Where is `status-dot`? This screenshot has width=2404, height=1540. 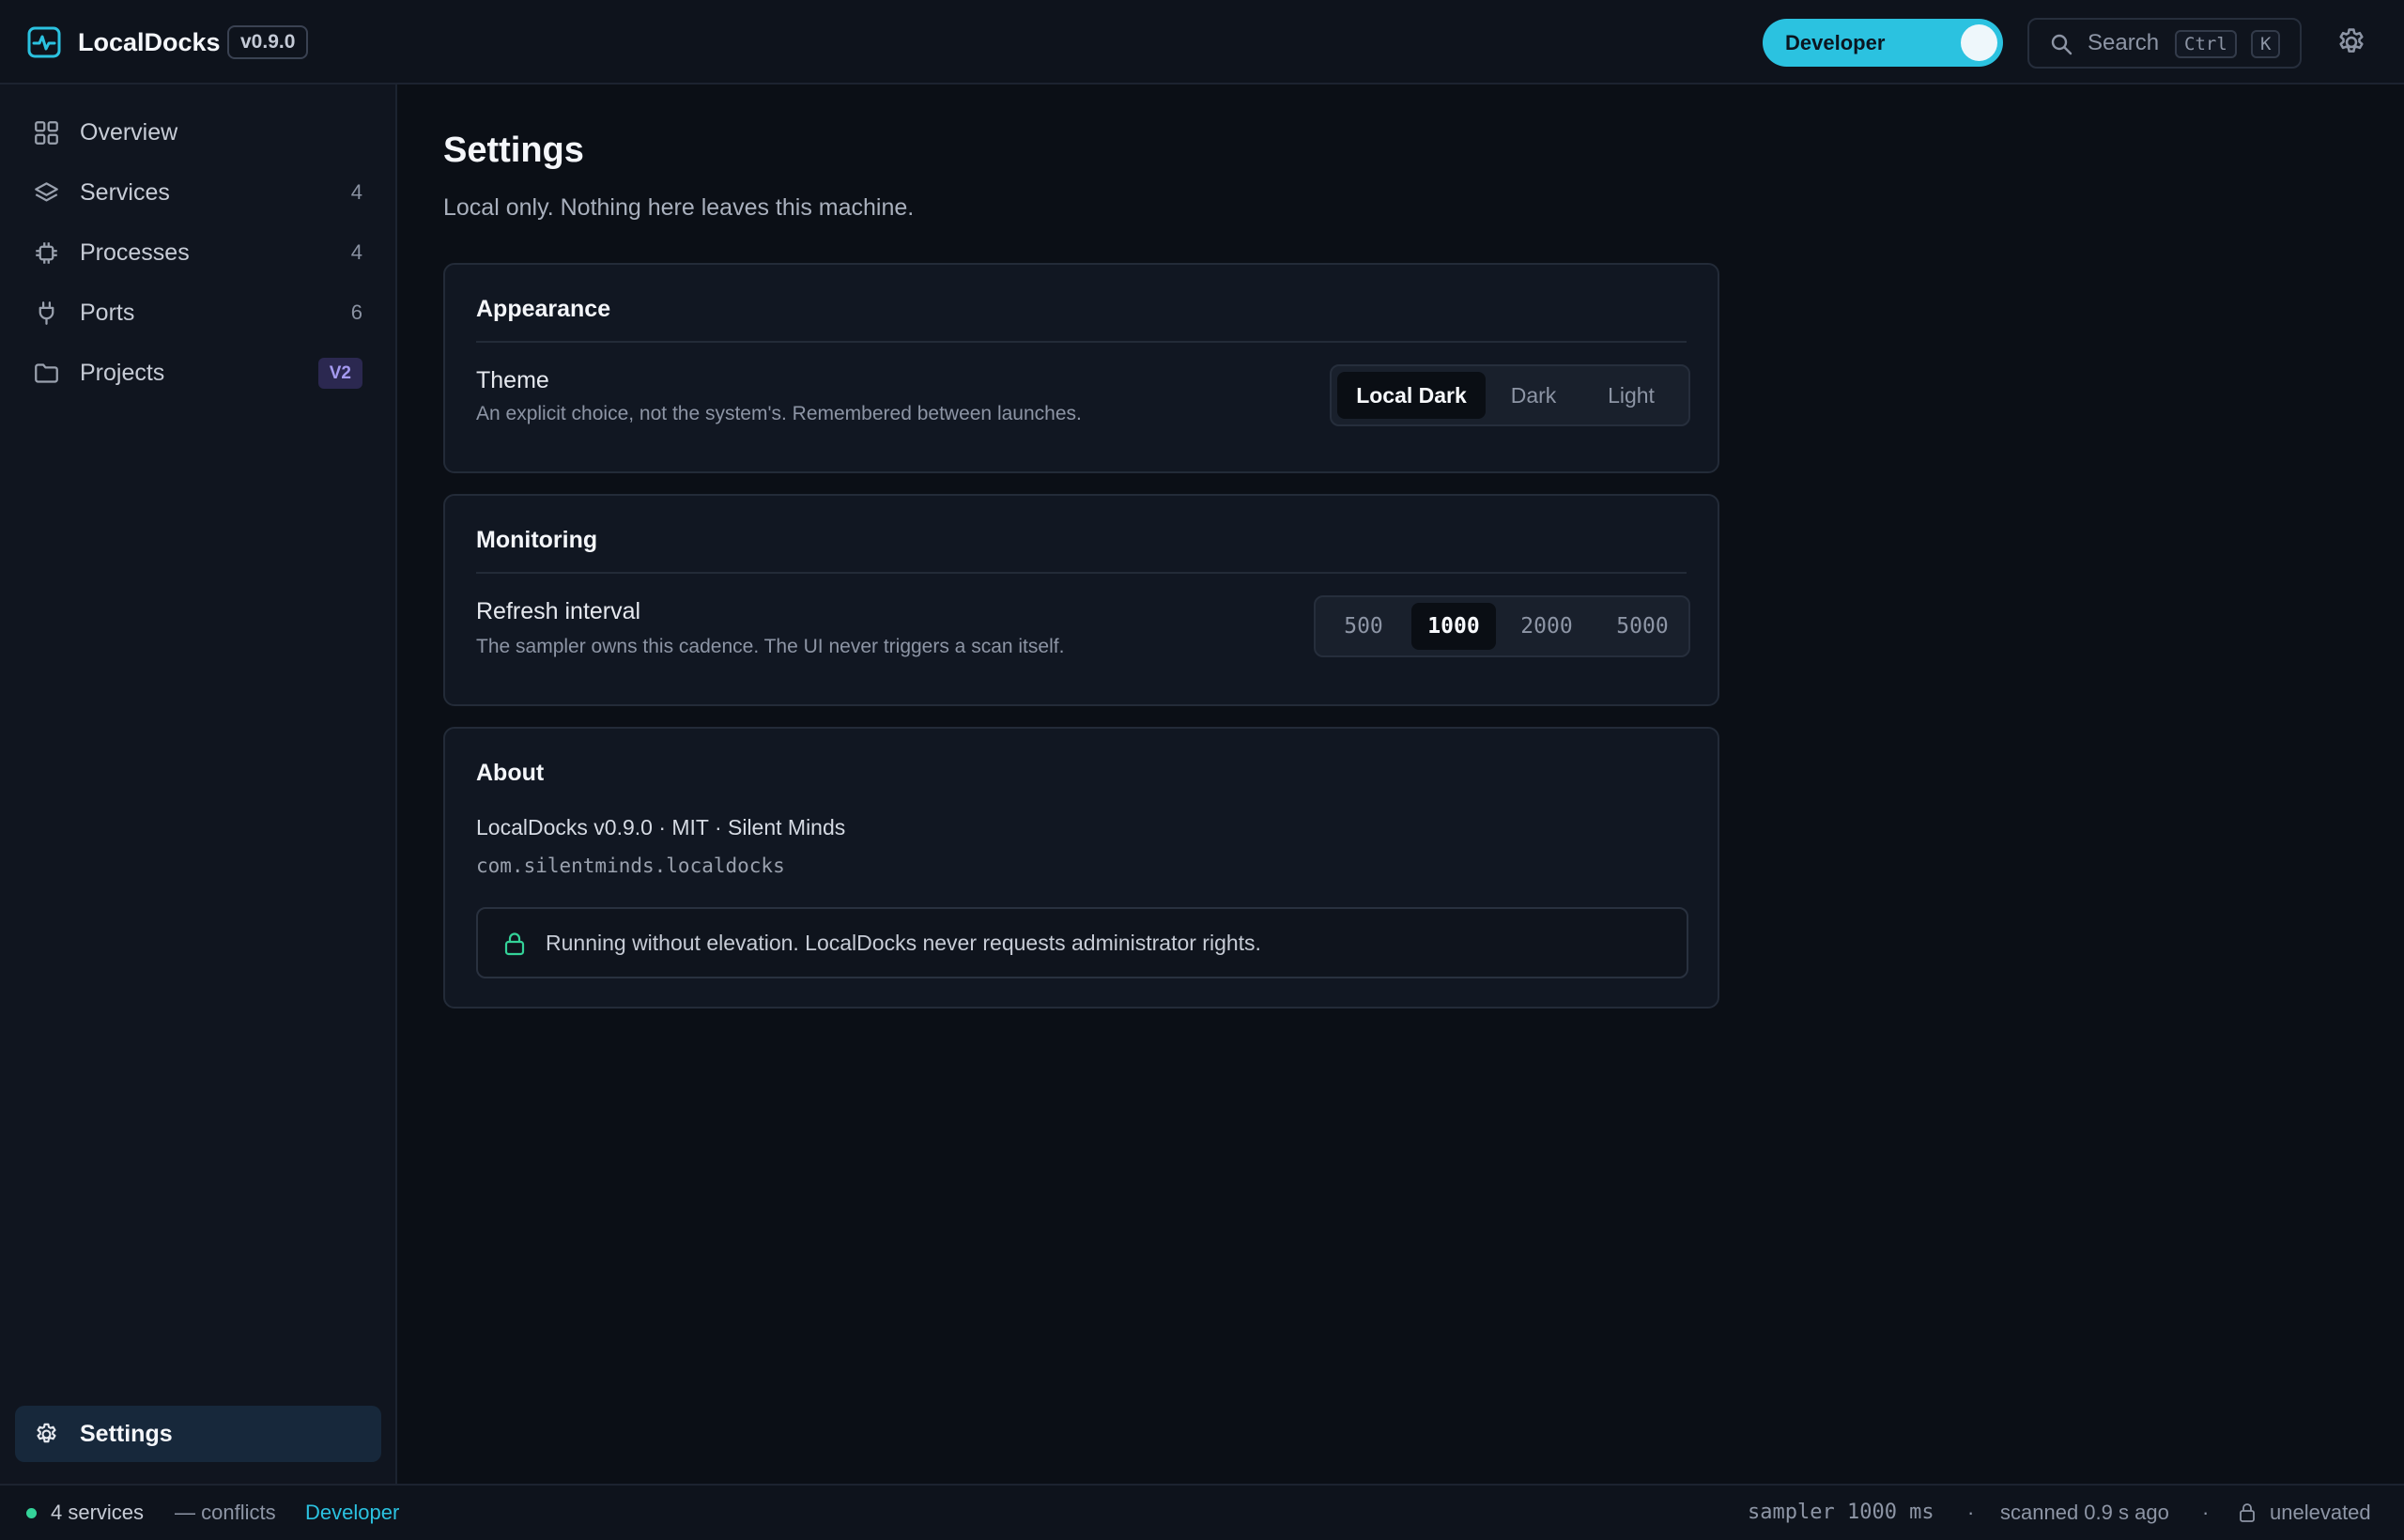
status-dot is located at coordinates (31, 1513).